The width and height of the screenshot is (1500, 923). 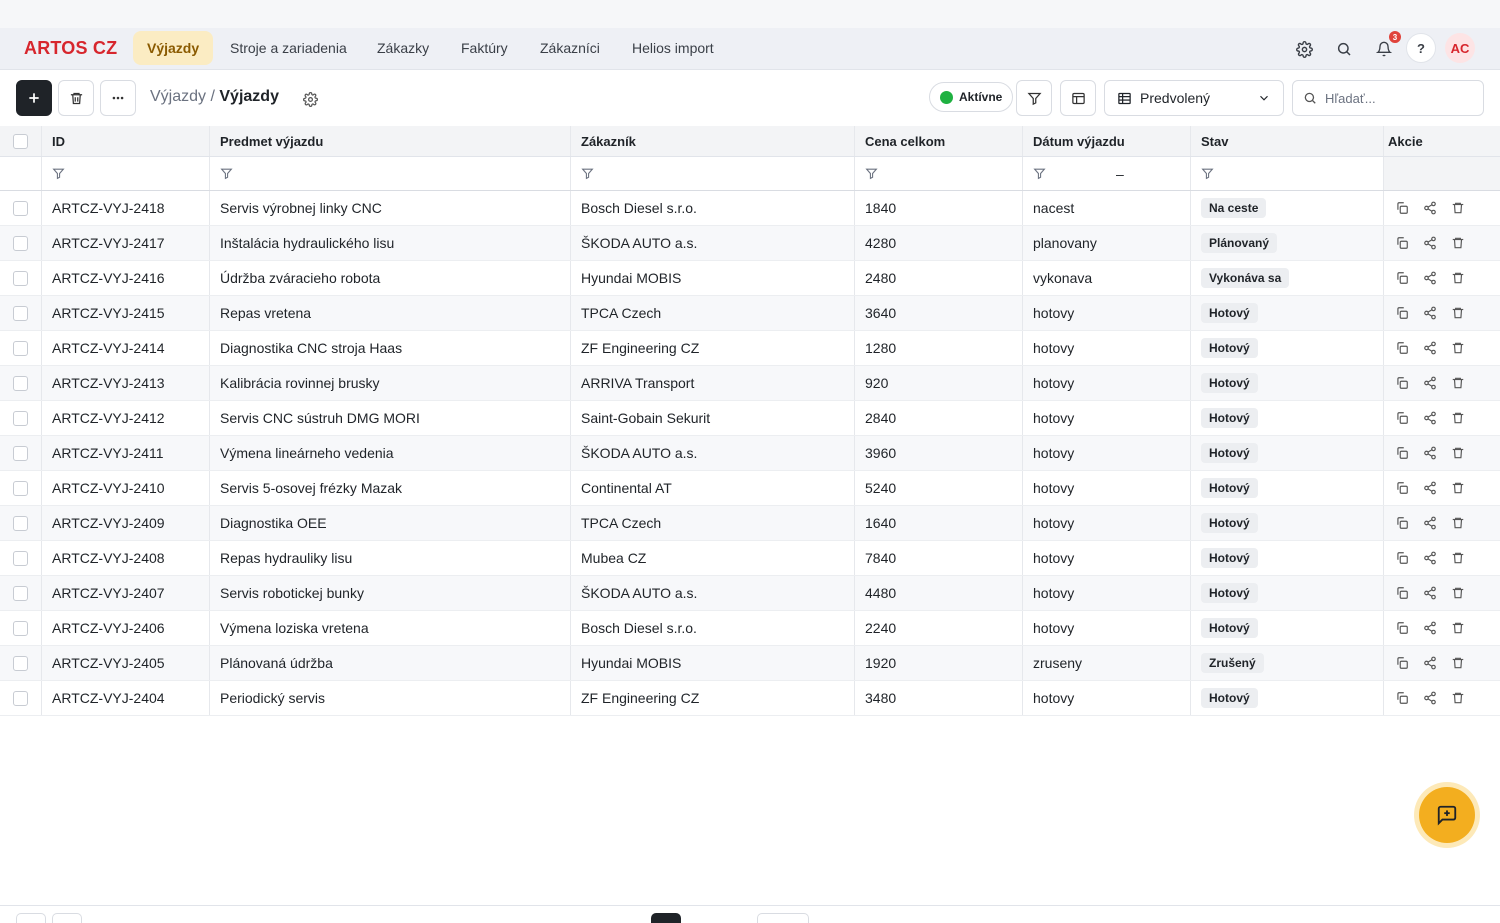 What do you see at coordinates (403, 48) in the screenshot?
I see `nav-item-zakazky: Zákazky` at bounding box center [403, 48].